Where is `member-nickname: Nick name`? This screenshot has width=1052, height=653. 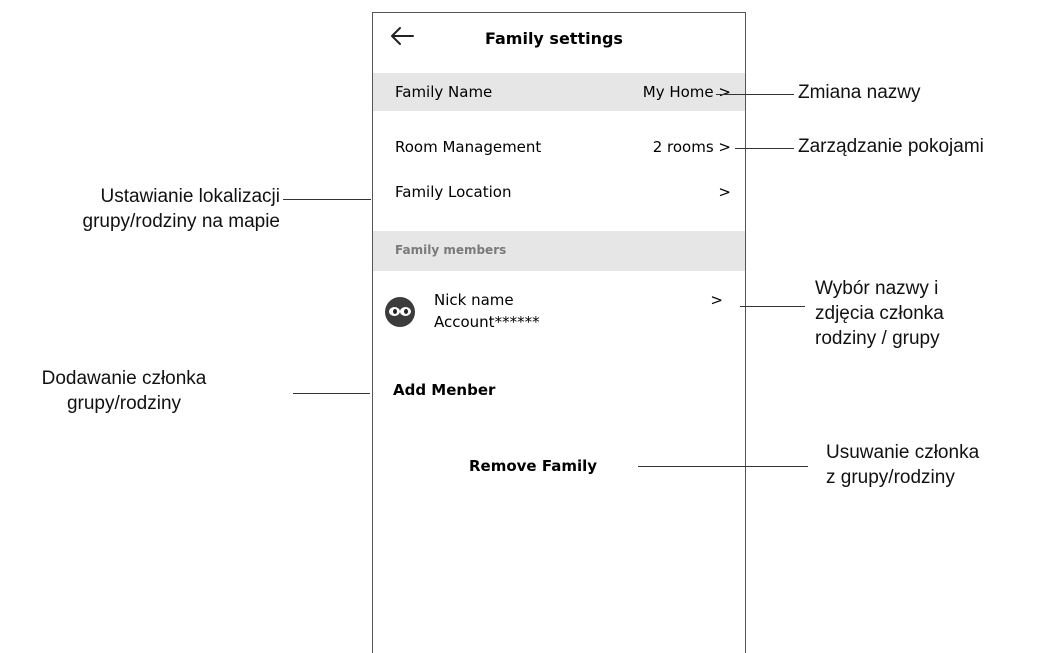 member-nickname: Nick name is located at coordinates (474, 300).